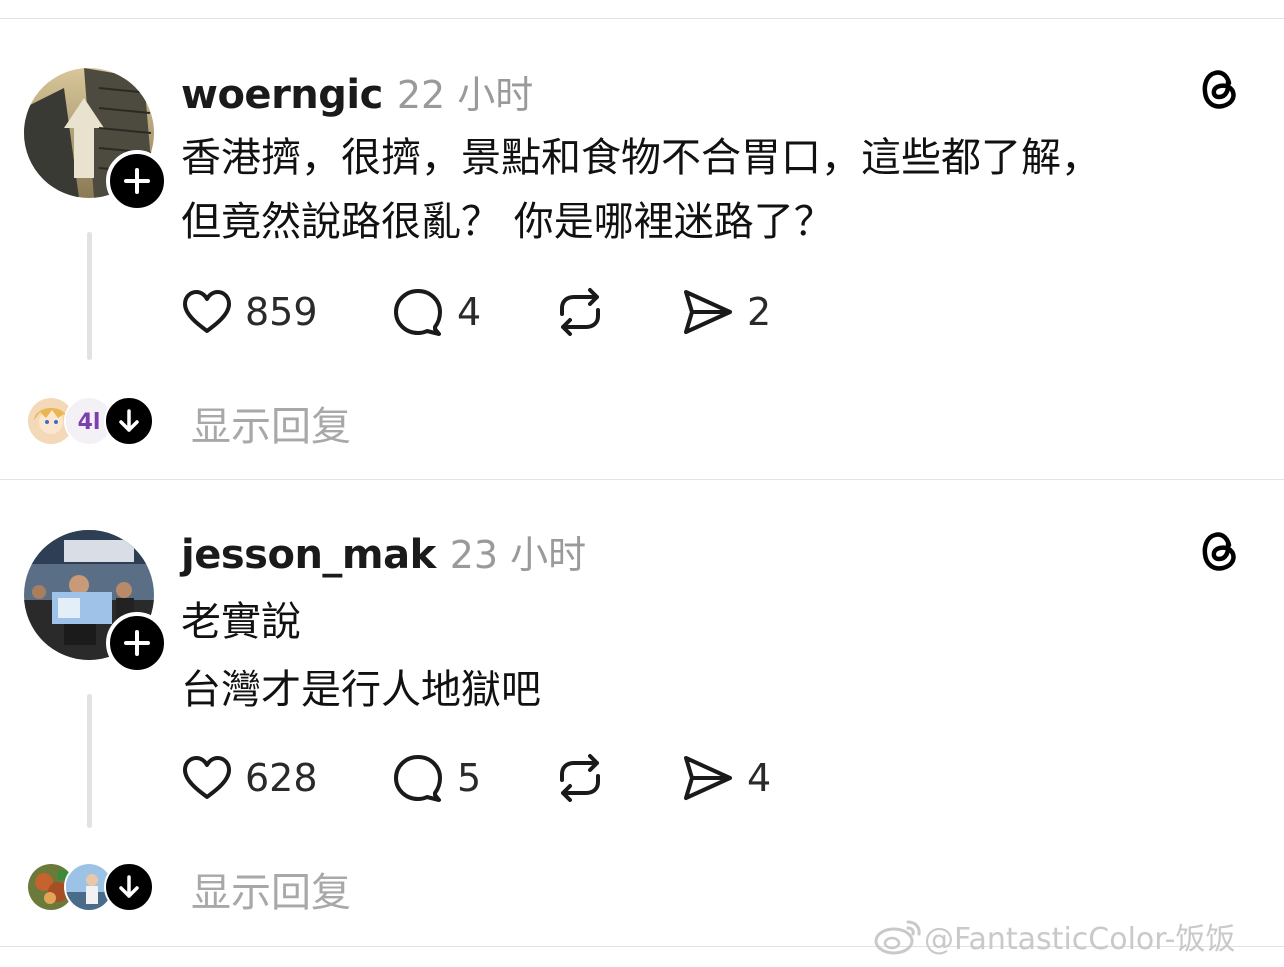  Describe the element at coordinates (759, 778) in the screenshot. I see `share-count: 4` at that location.